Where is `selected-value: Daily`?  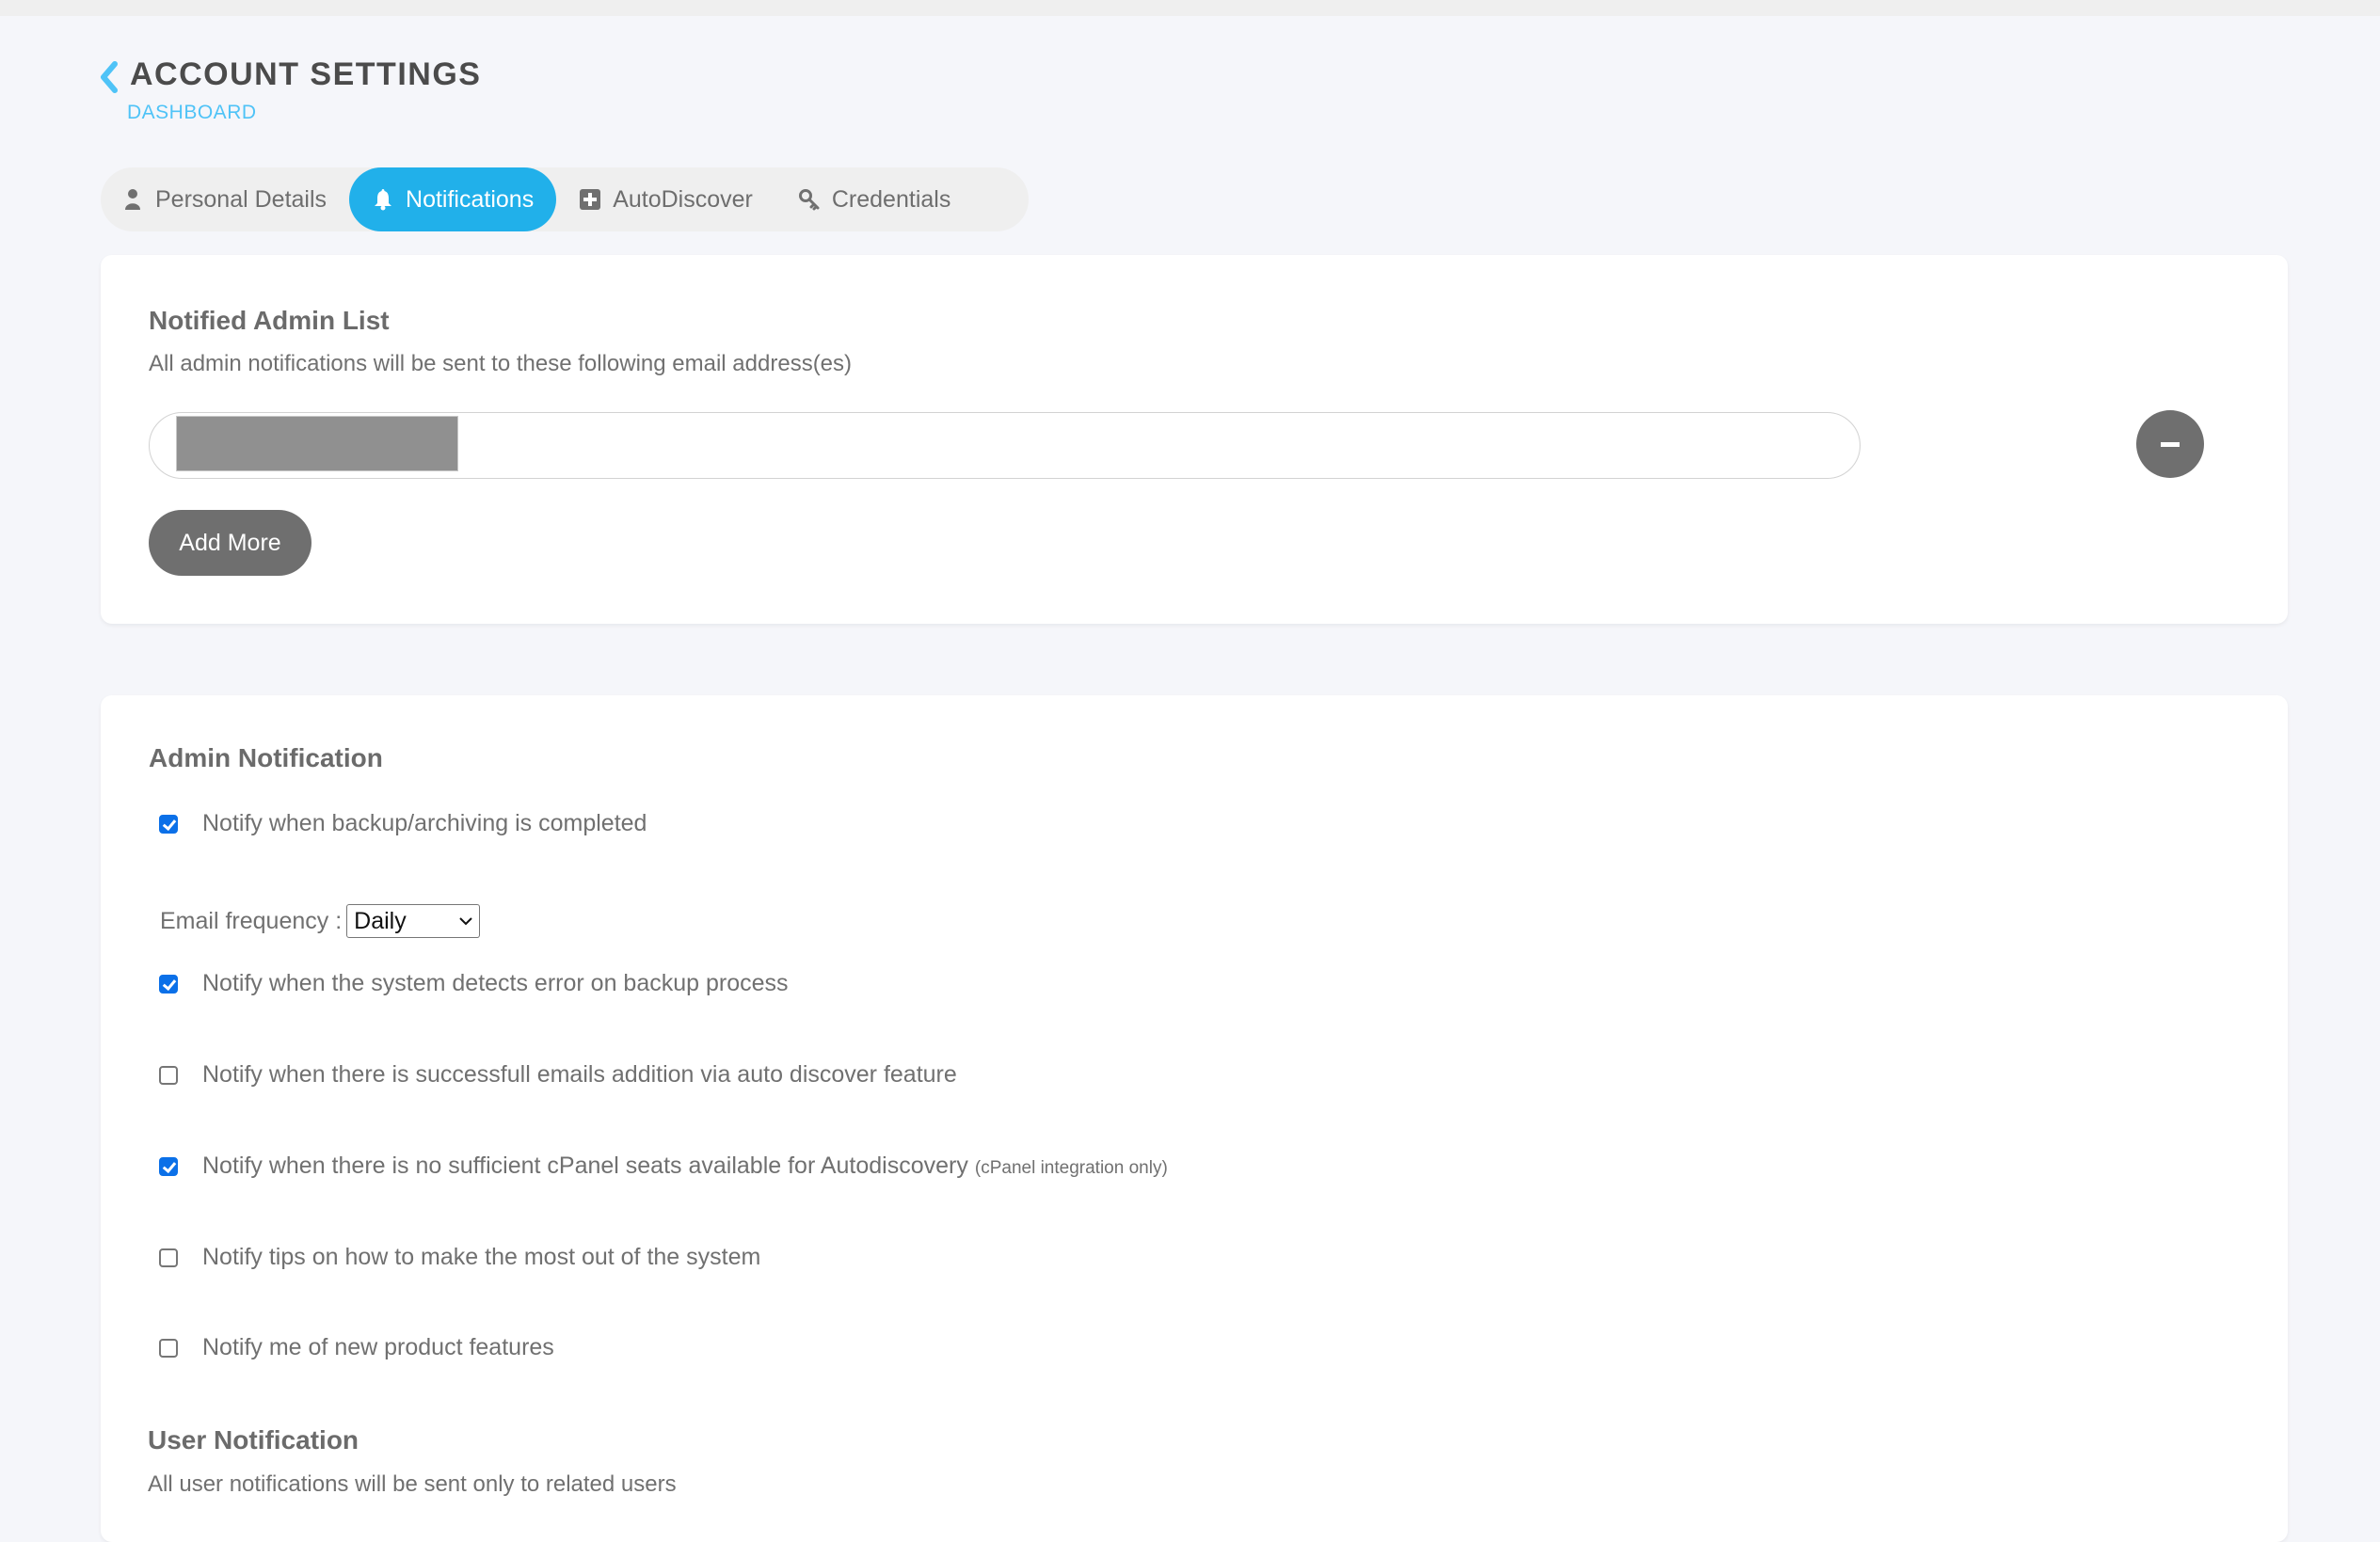 selected-value: Daily is located at coordinates (380, 920).